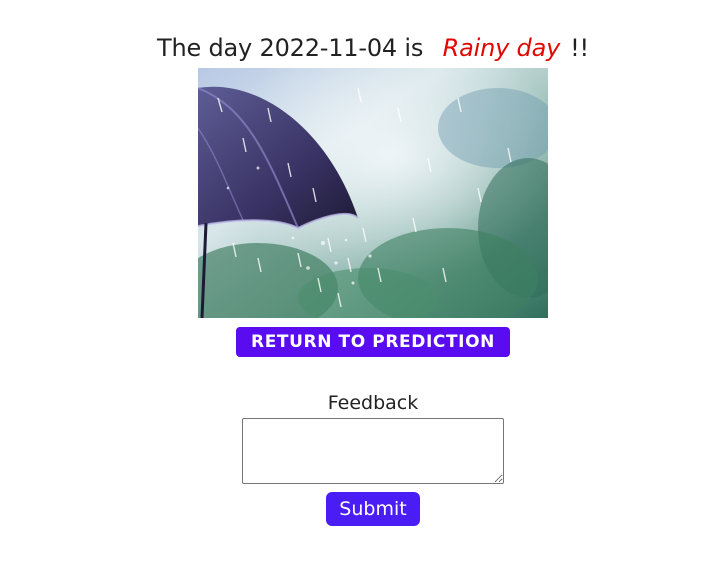 The width and height of the screenshot is (712, 572). What do you see at coordinates (501, 48) in the screenshot?
I see `weather-prediction: Rainy day` at bounding box center [501, 48].